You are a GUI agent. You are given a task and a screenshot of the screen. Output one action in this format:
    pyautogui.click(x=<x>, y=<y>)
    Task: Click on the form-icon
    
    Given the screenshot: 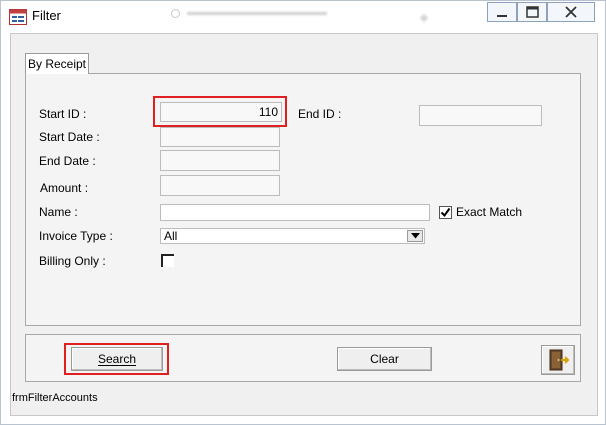 What is the action you would take?
    pyautogui.click(x=18, y=17)
    